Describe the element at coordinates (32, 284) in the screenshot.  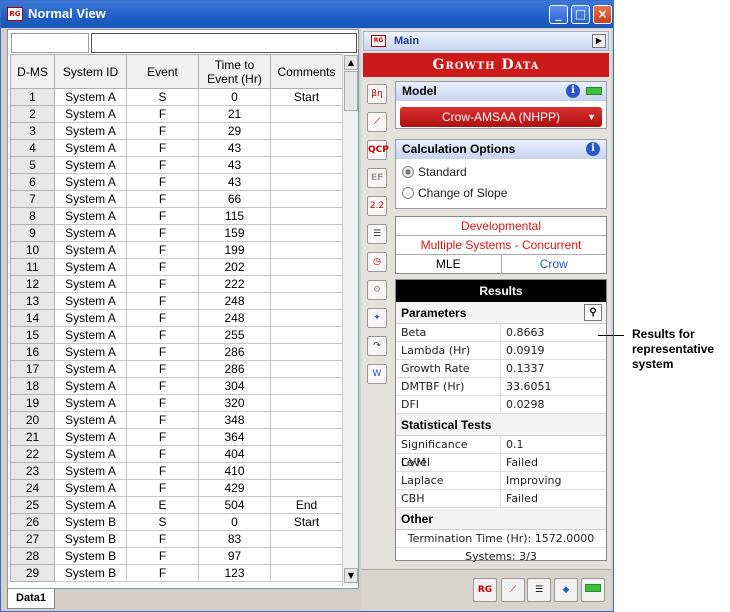
I see `row-header: 12` at that location.